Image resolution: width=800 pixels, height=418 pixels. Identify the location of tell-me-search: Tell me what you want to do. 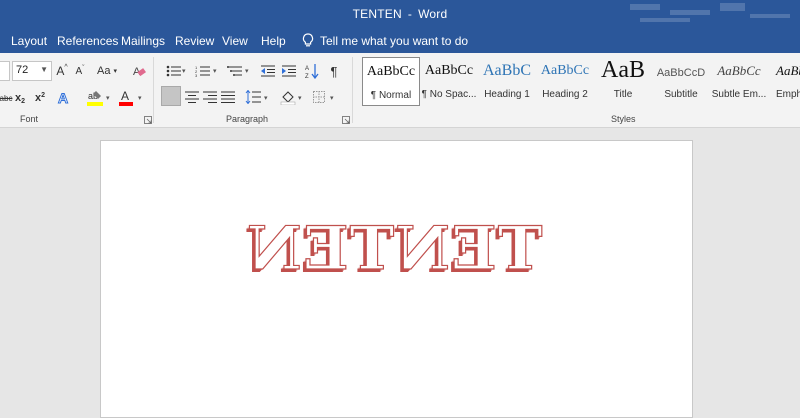
(385, 40).